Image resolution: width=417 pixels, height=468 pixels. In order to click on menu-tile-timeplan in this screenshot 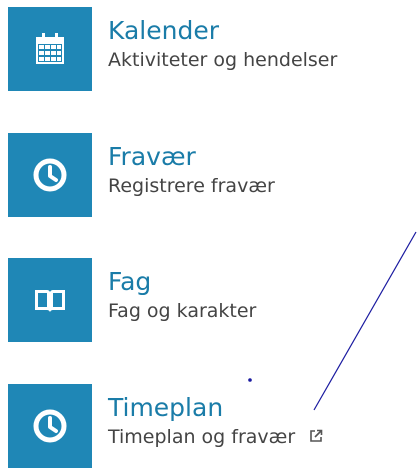, I will do `click(50, 426)`.